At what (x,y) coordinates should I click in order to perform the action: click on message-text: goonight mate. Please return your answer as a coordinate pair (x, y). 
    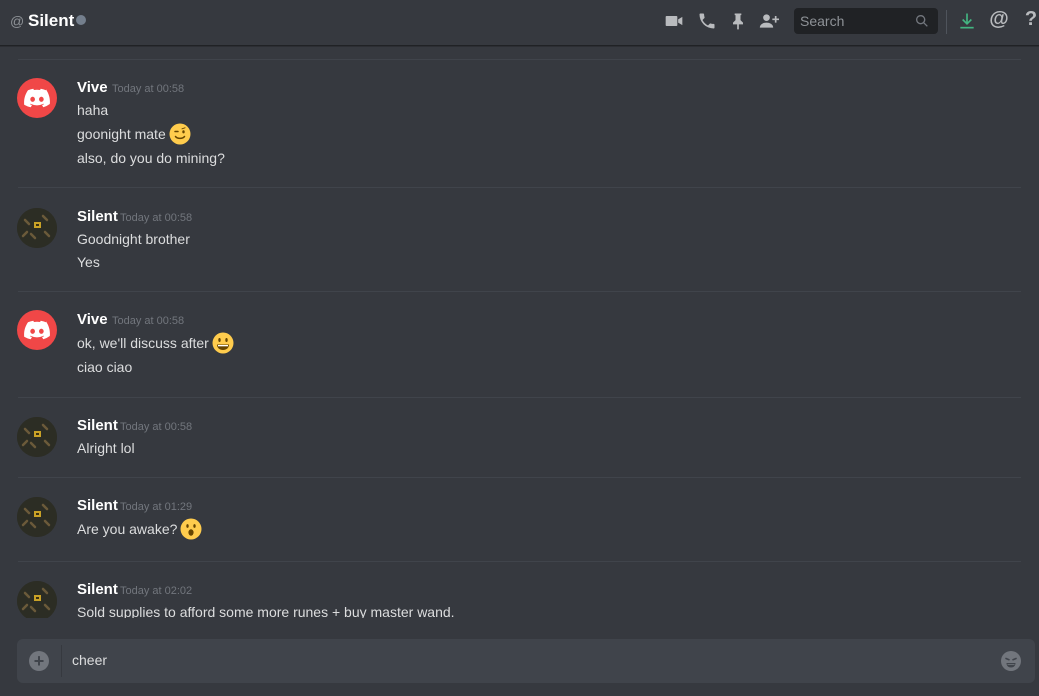
    Looking at the image, I should click on (134, 134).